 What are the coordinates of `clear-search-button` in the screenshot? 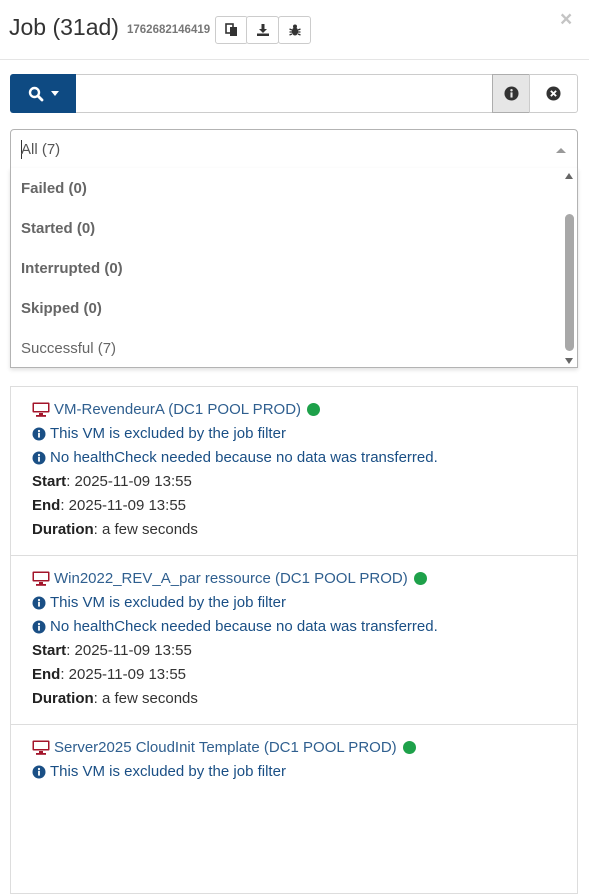 It's located at (553, 93).